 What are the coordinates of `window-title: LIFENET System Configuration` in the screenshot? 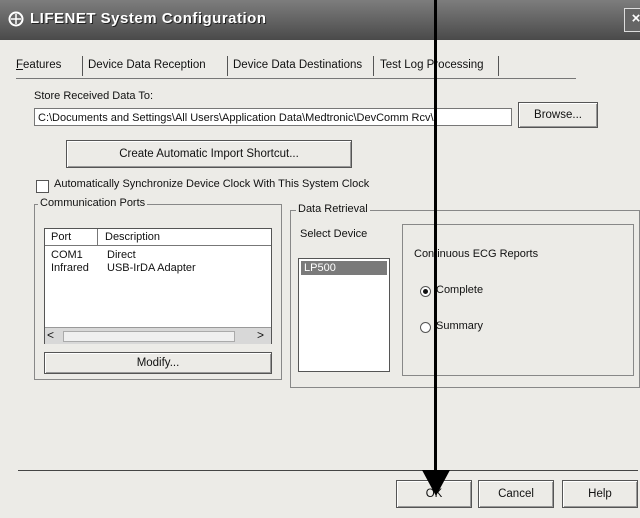 It's located at (148, 18).